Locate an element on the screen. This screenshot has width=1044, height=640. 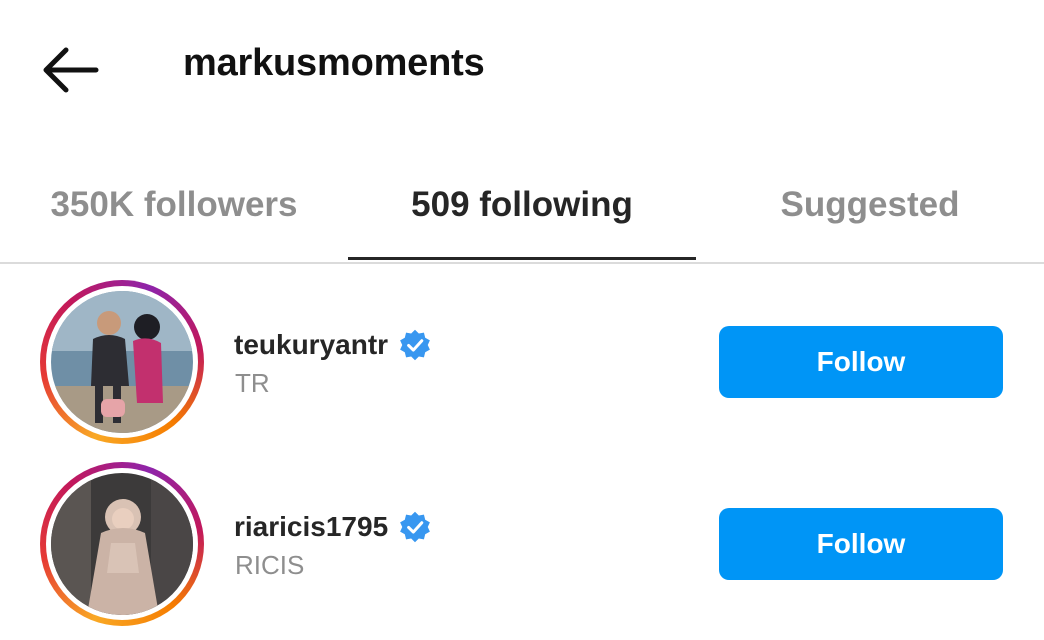
full-name: TR is located at coordinates (252, 383).